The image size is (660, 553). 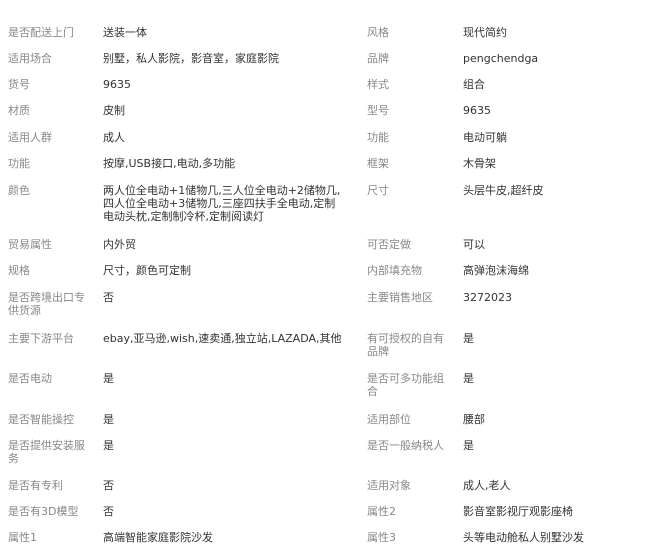 I want to click on attribute-label: 属性2, so click(x=381, y=511).